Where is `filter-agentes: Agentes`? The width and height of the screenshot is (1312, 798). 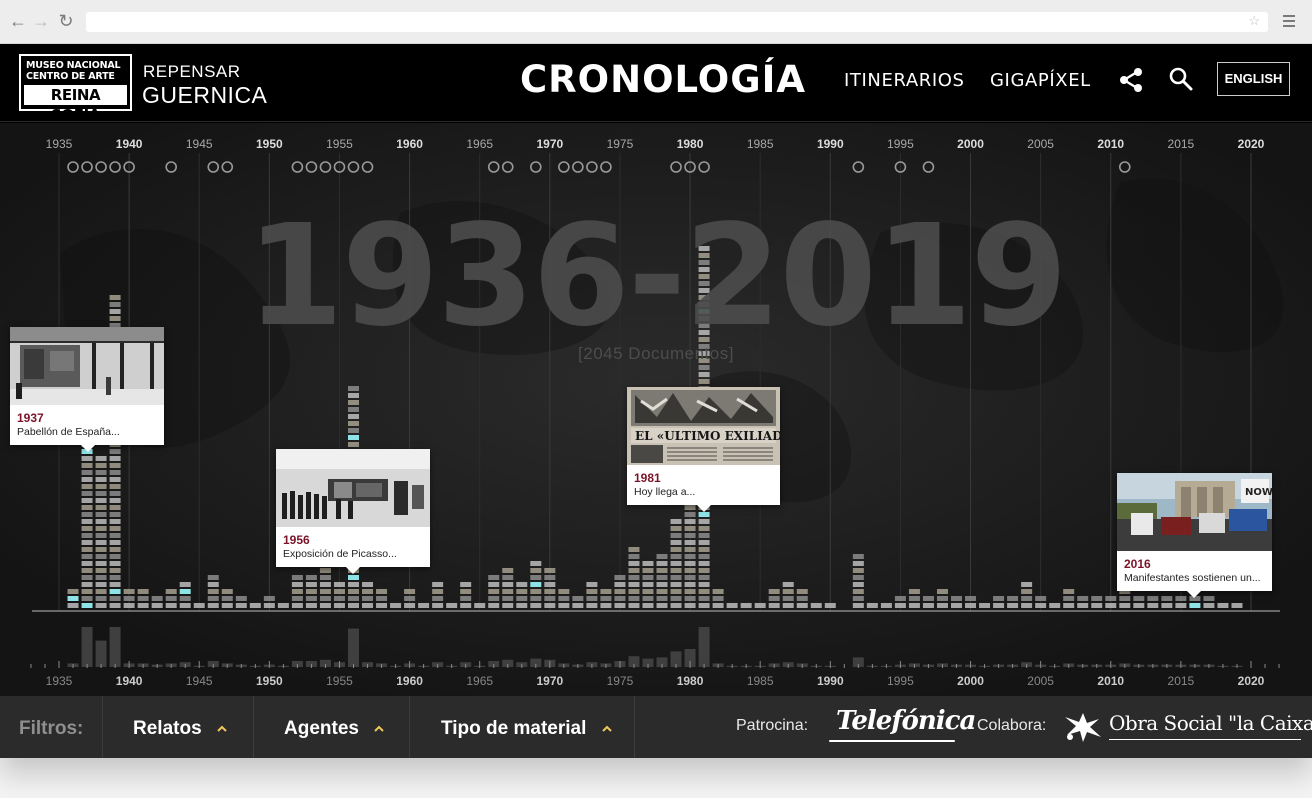
filter-agentes: Agentes is located at coordinates (334, 729).